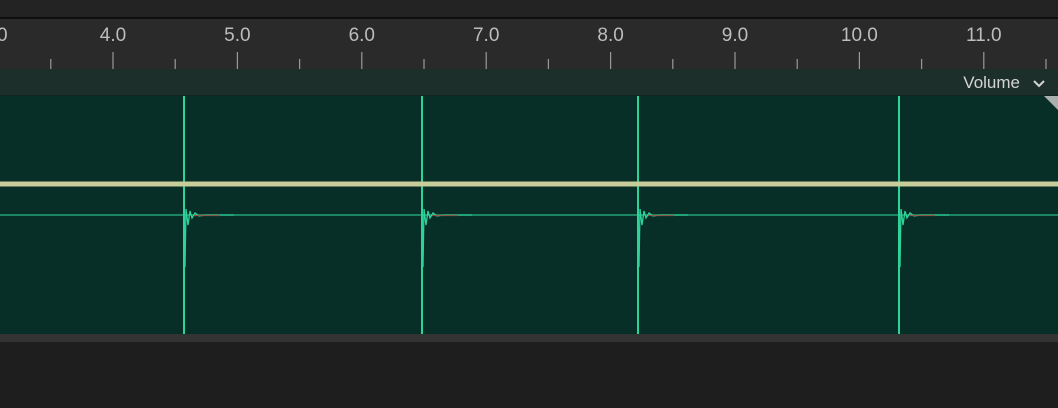 The image size is (1058, 408). What do you see at coordinates (984, 35) in the screenshot?
I see `ruler-label-11-0: 11.0` at bounding box center [984, 35].